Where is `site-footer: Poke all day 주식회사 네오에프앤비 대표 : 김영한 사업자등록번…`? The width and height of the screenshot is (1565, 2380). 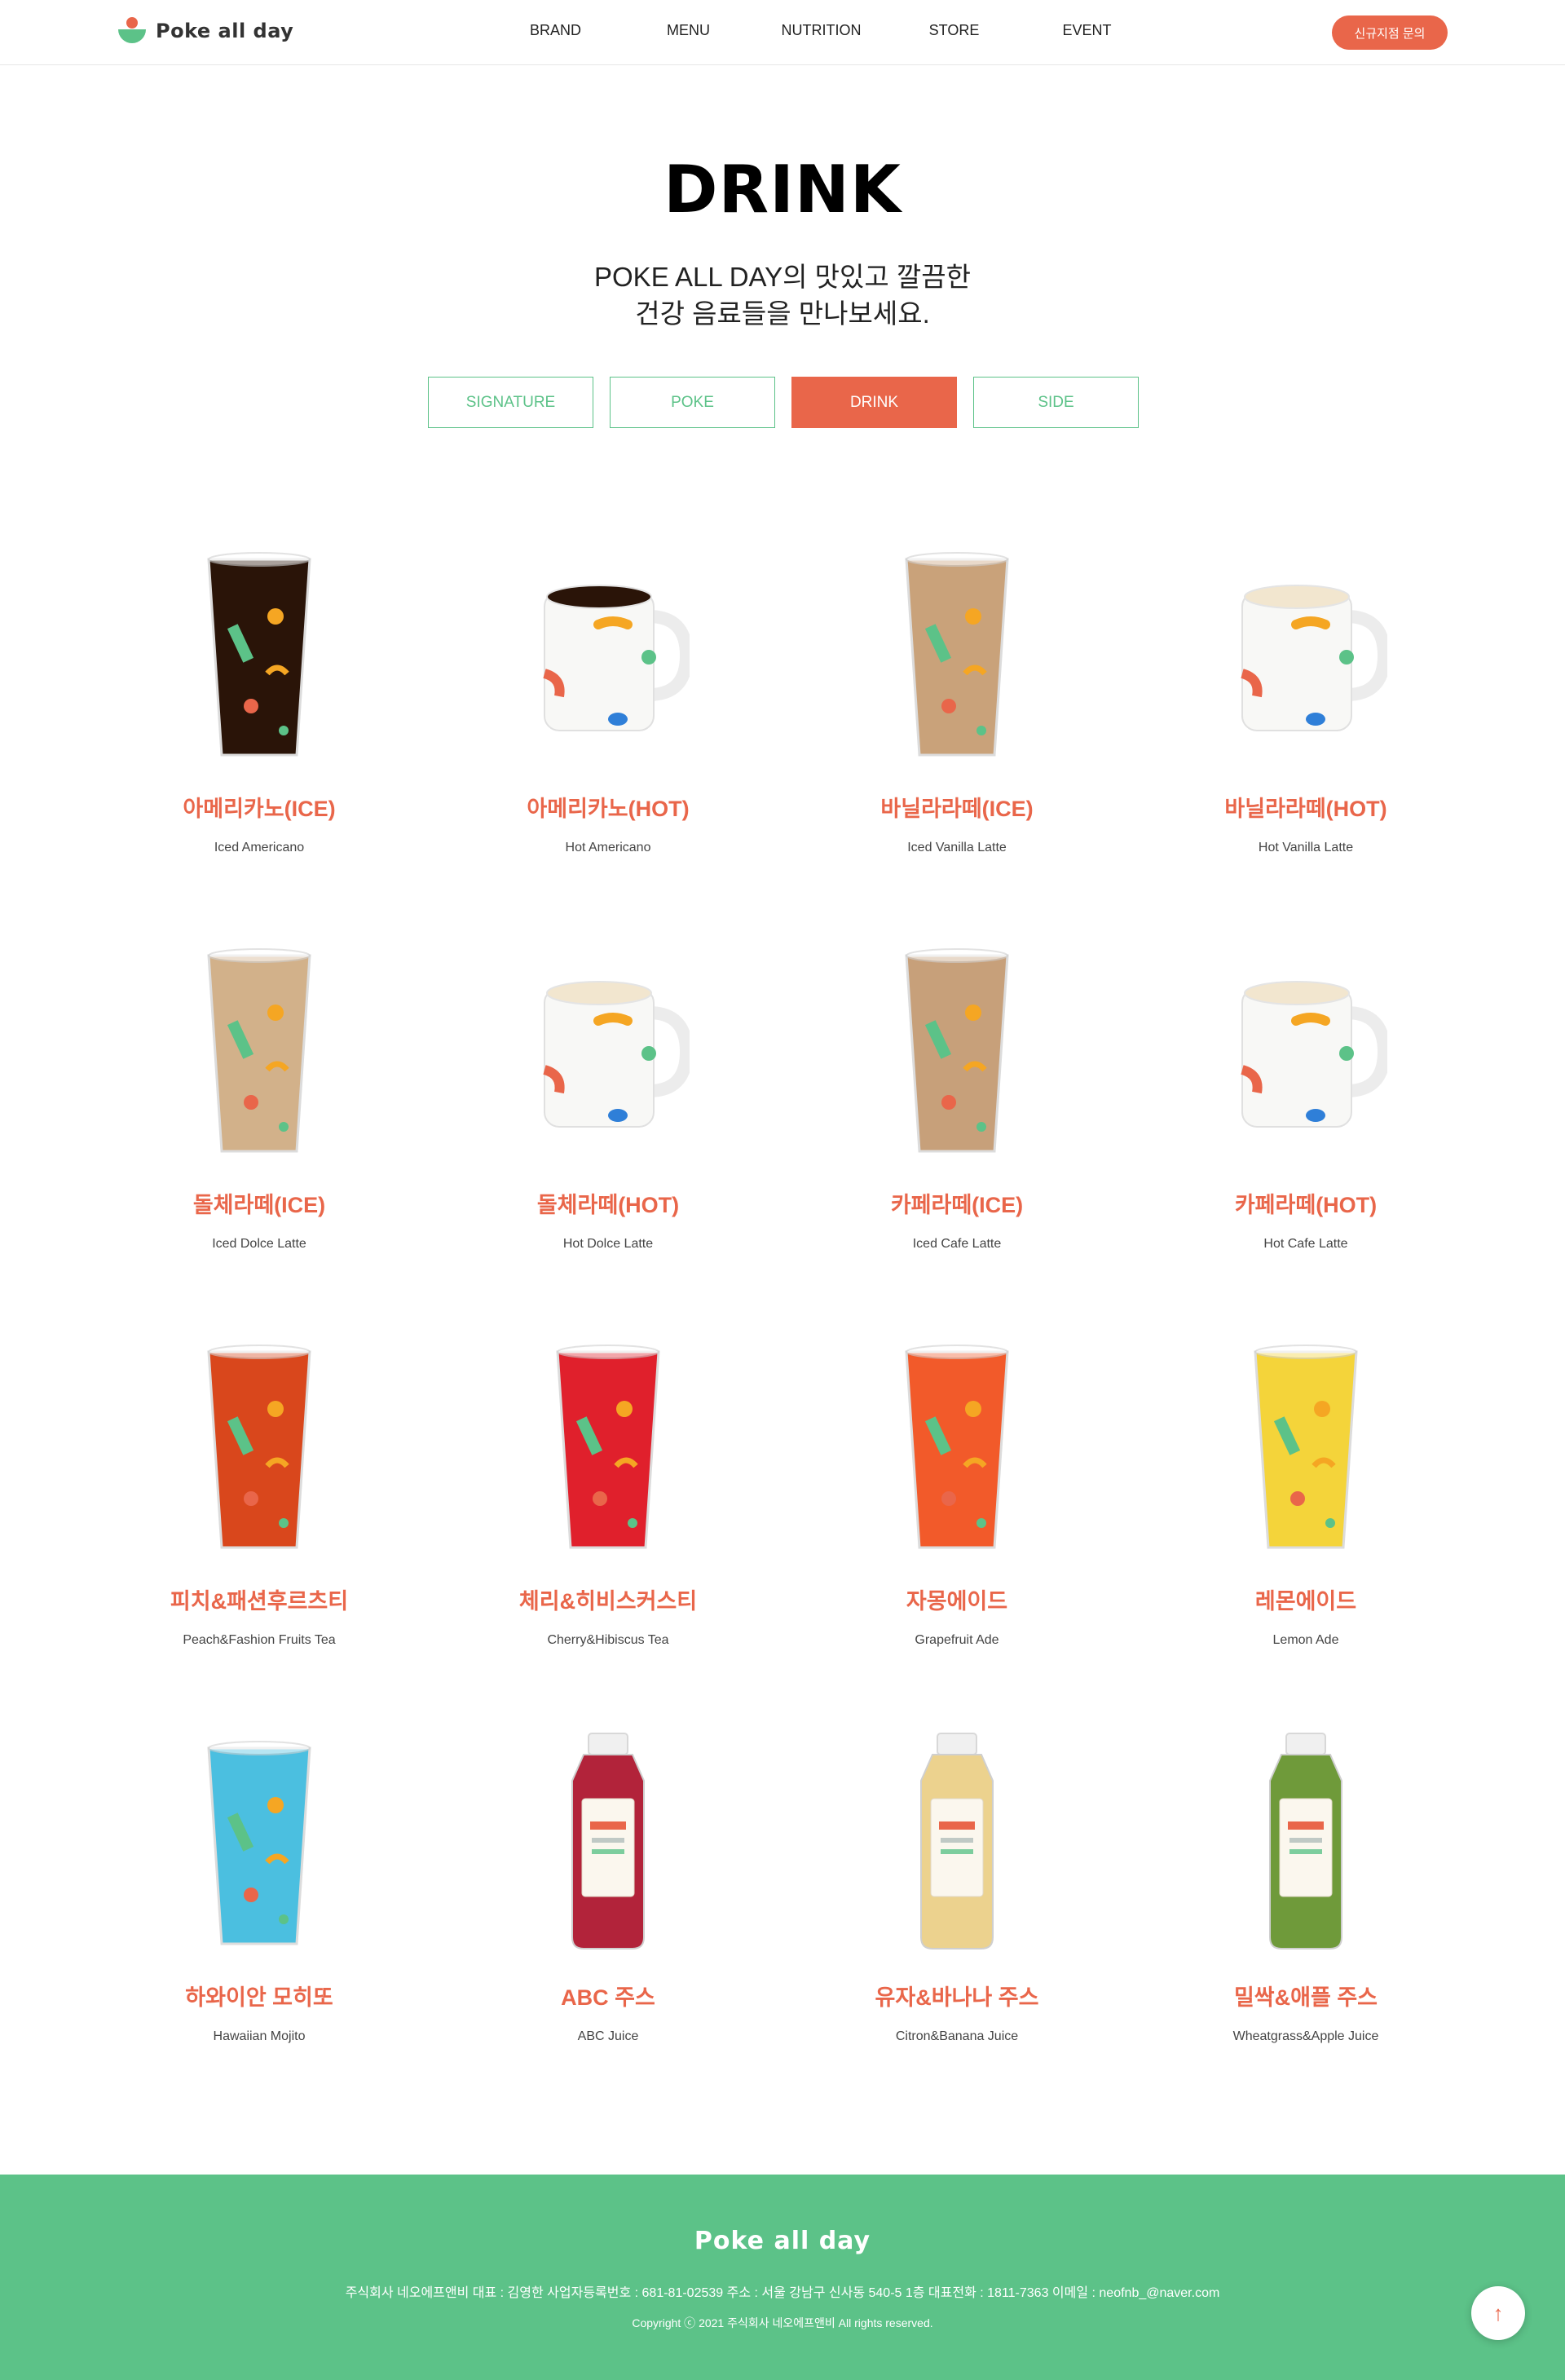
site-footer: Poke all day 주식회사 네오에프앤비 대표 : 김영한 사업자등록번… is located at coordinates (782, 2277).